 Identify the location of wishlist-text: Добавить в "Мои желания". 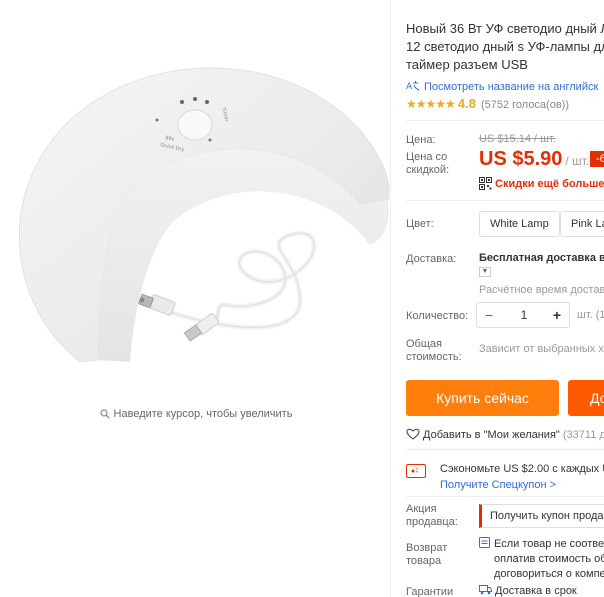
(491, 435).